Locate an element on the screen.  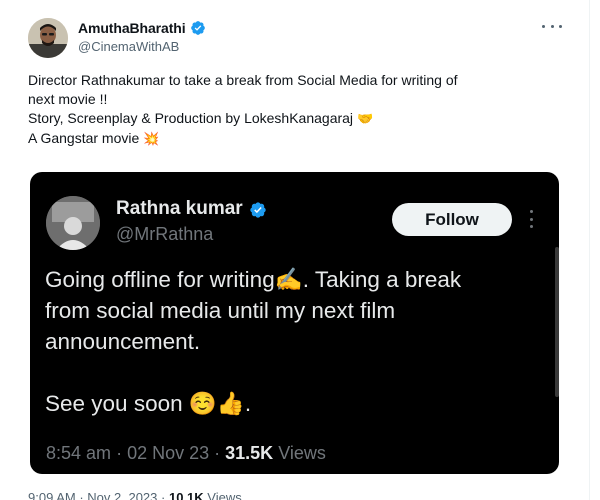
tweet-time: 9:09 AM is located at coordinates (52, 495).